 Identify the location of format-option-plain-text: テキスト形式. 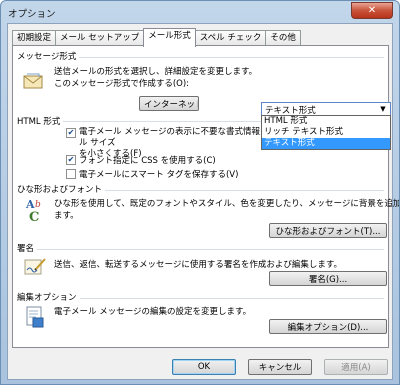
(326, 143).